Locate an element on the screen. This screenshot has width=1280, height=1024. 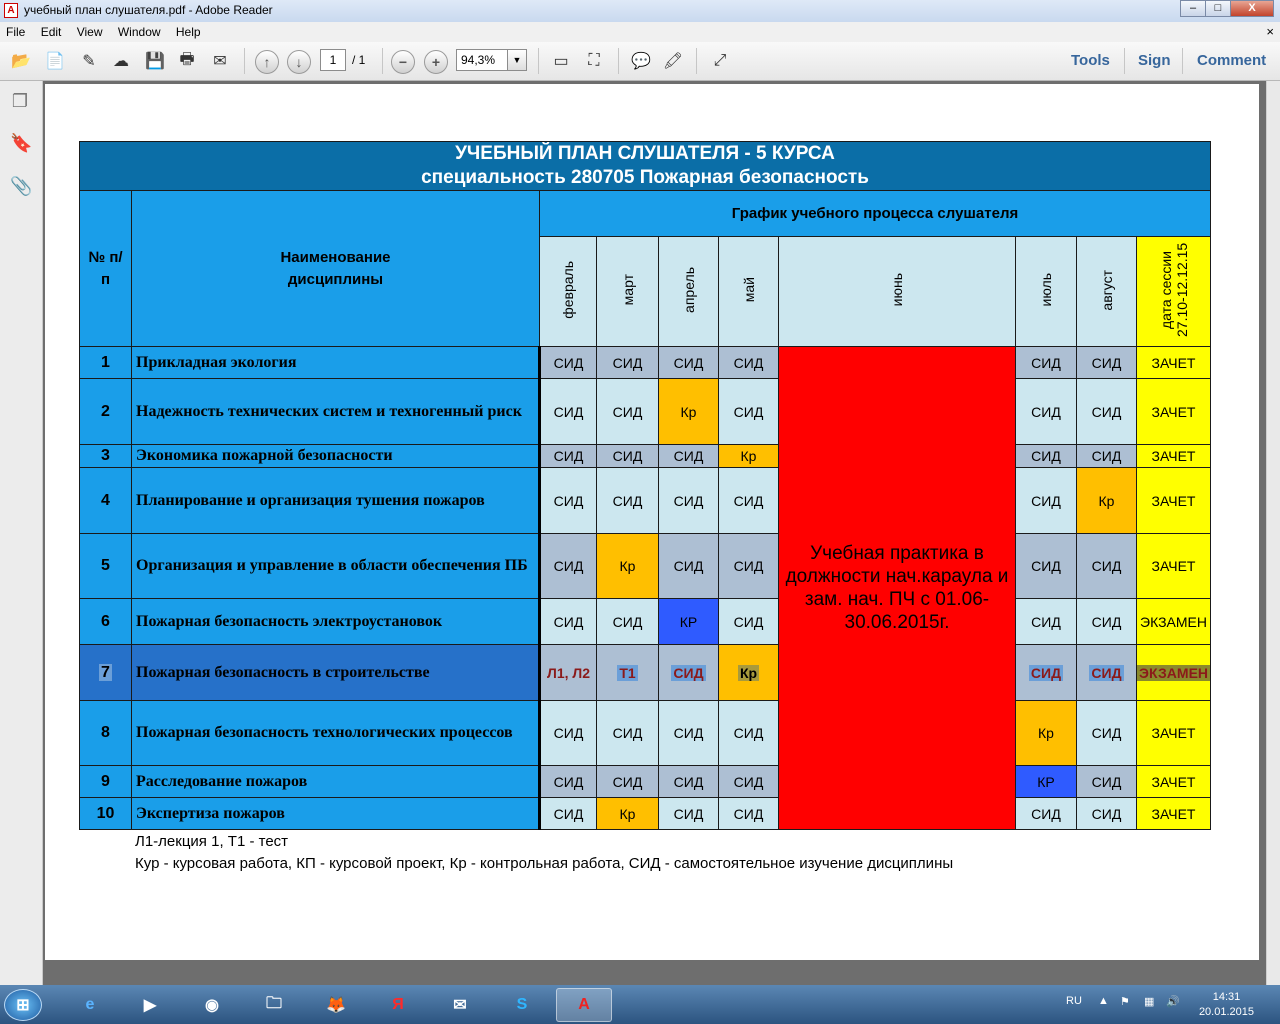
close-document-icon: × is located at coordinates (1270, 31).